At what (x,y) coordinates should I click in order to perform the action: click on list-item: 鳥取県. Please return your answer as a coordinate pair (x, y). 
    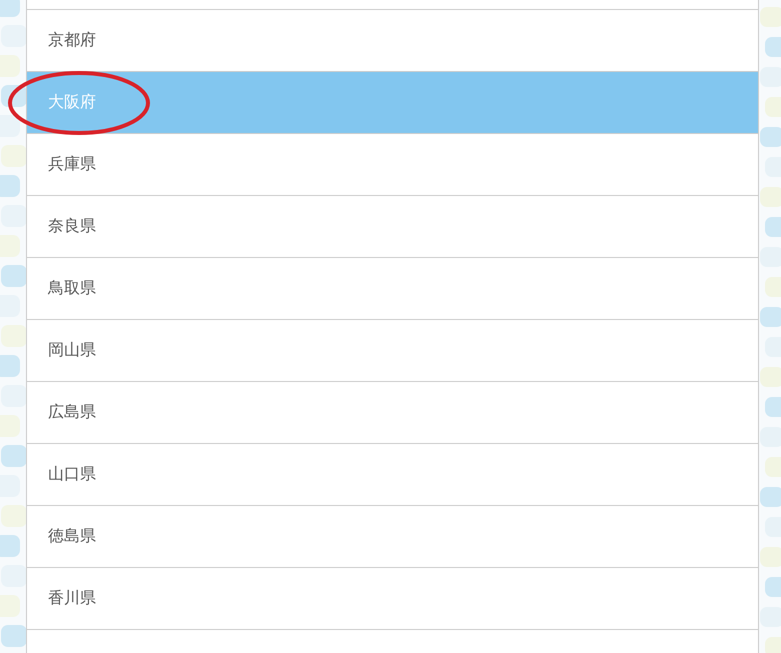
    Looking at the image, I should click on (392, 289).